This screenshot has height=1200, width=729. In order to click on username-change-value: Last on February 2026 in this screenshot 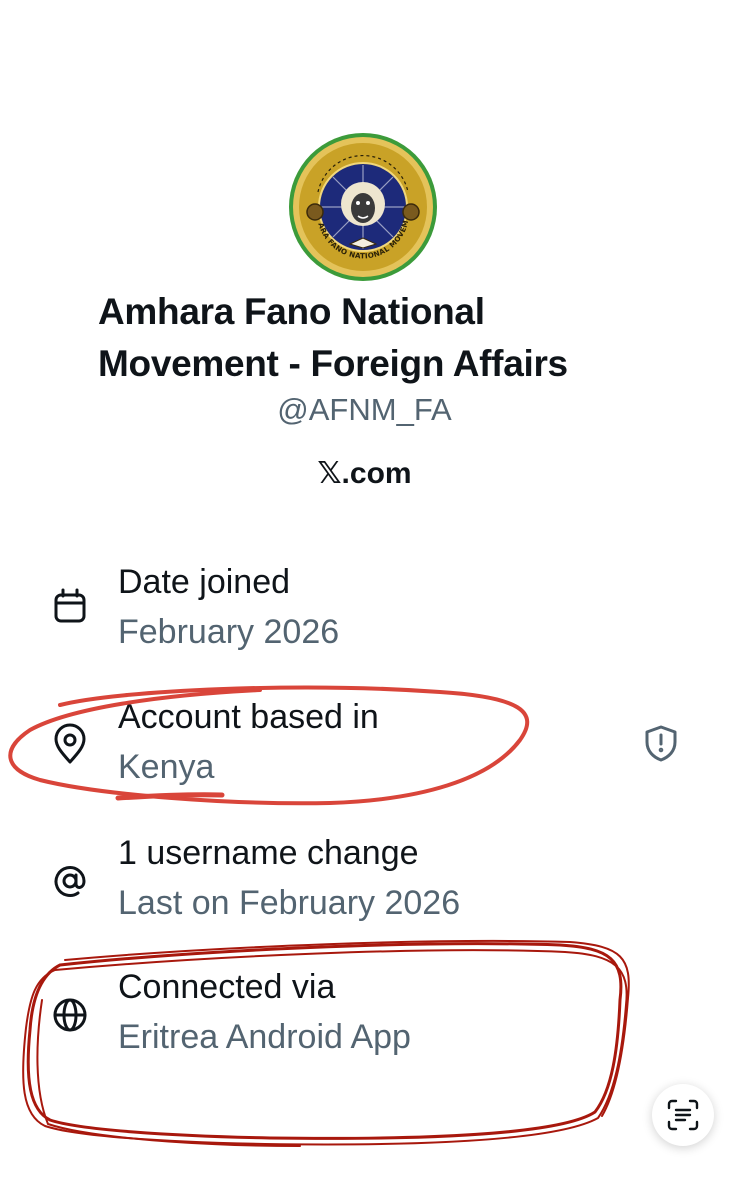, I will do `click(289, 903)`.